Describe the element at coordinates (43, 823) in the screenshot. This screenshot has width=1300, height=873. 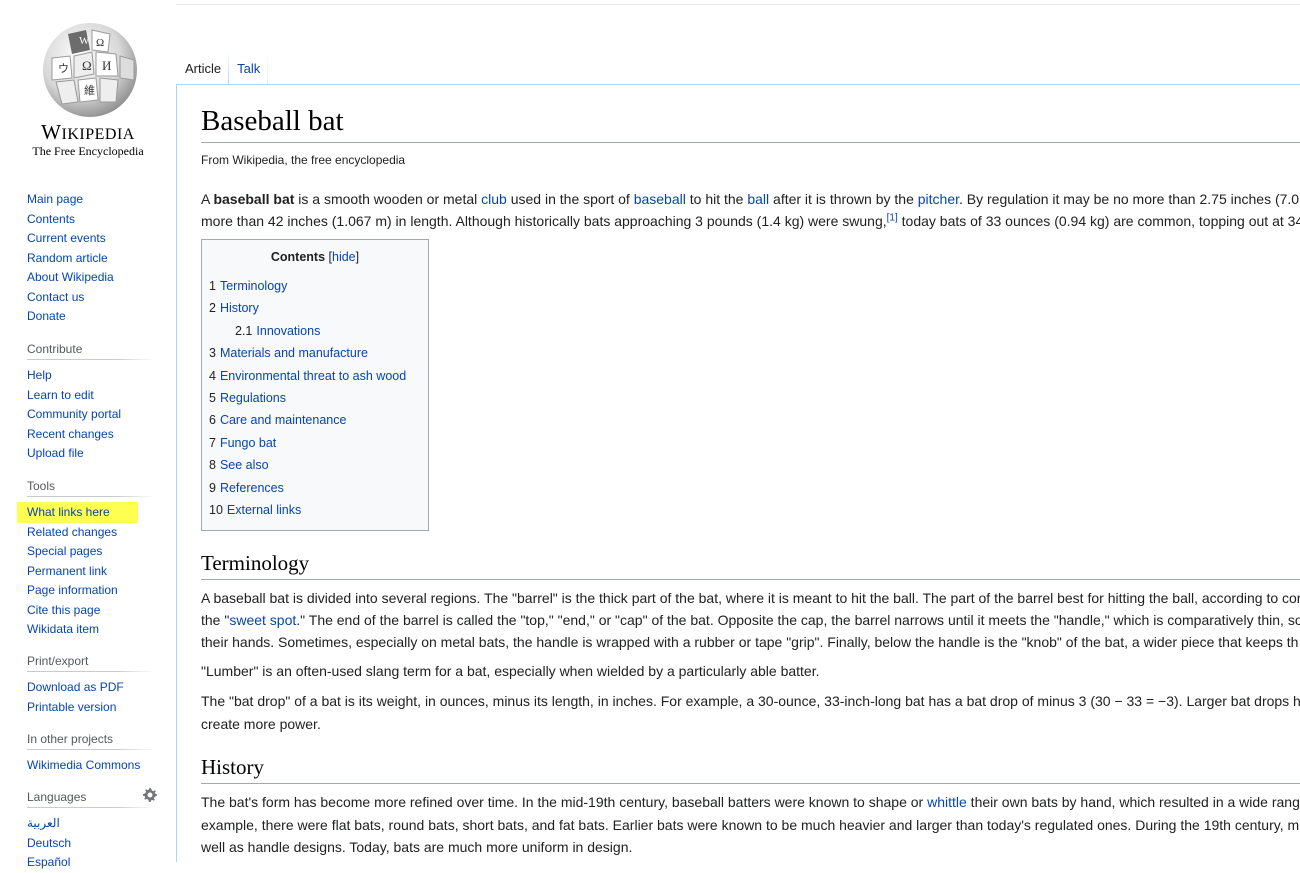
I see `lang-arabic: العربية` at that location.